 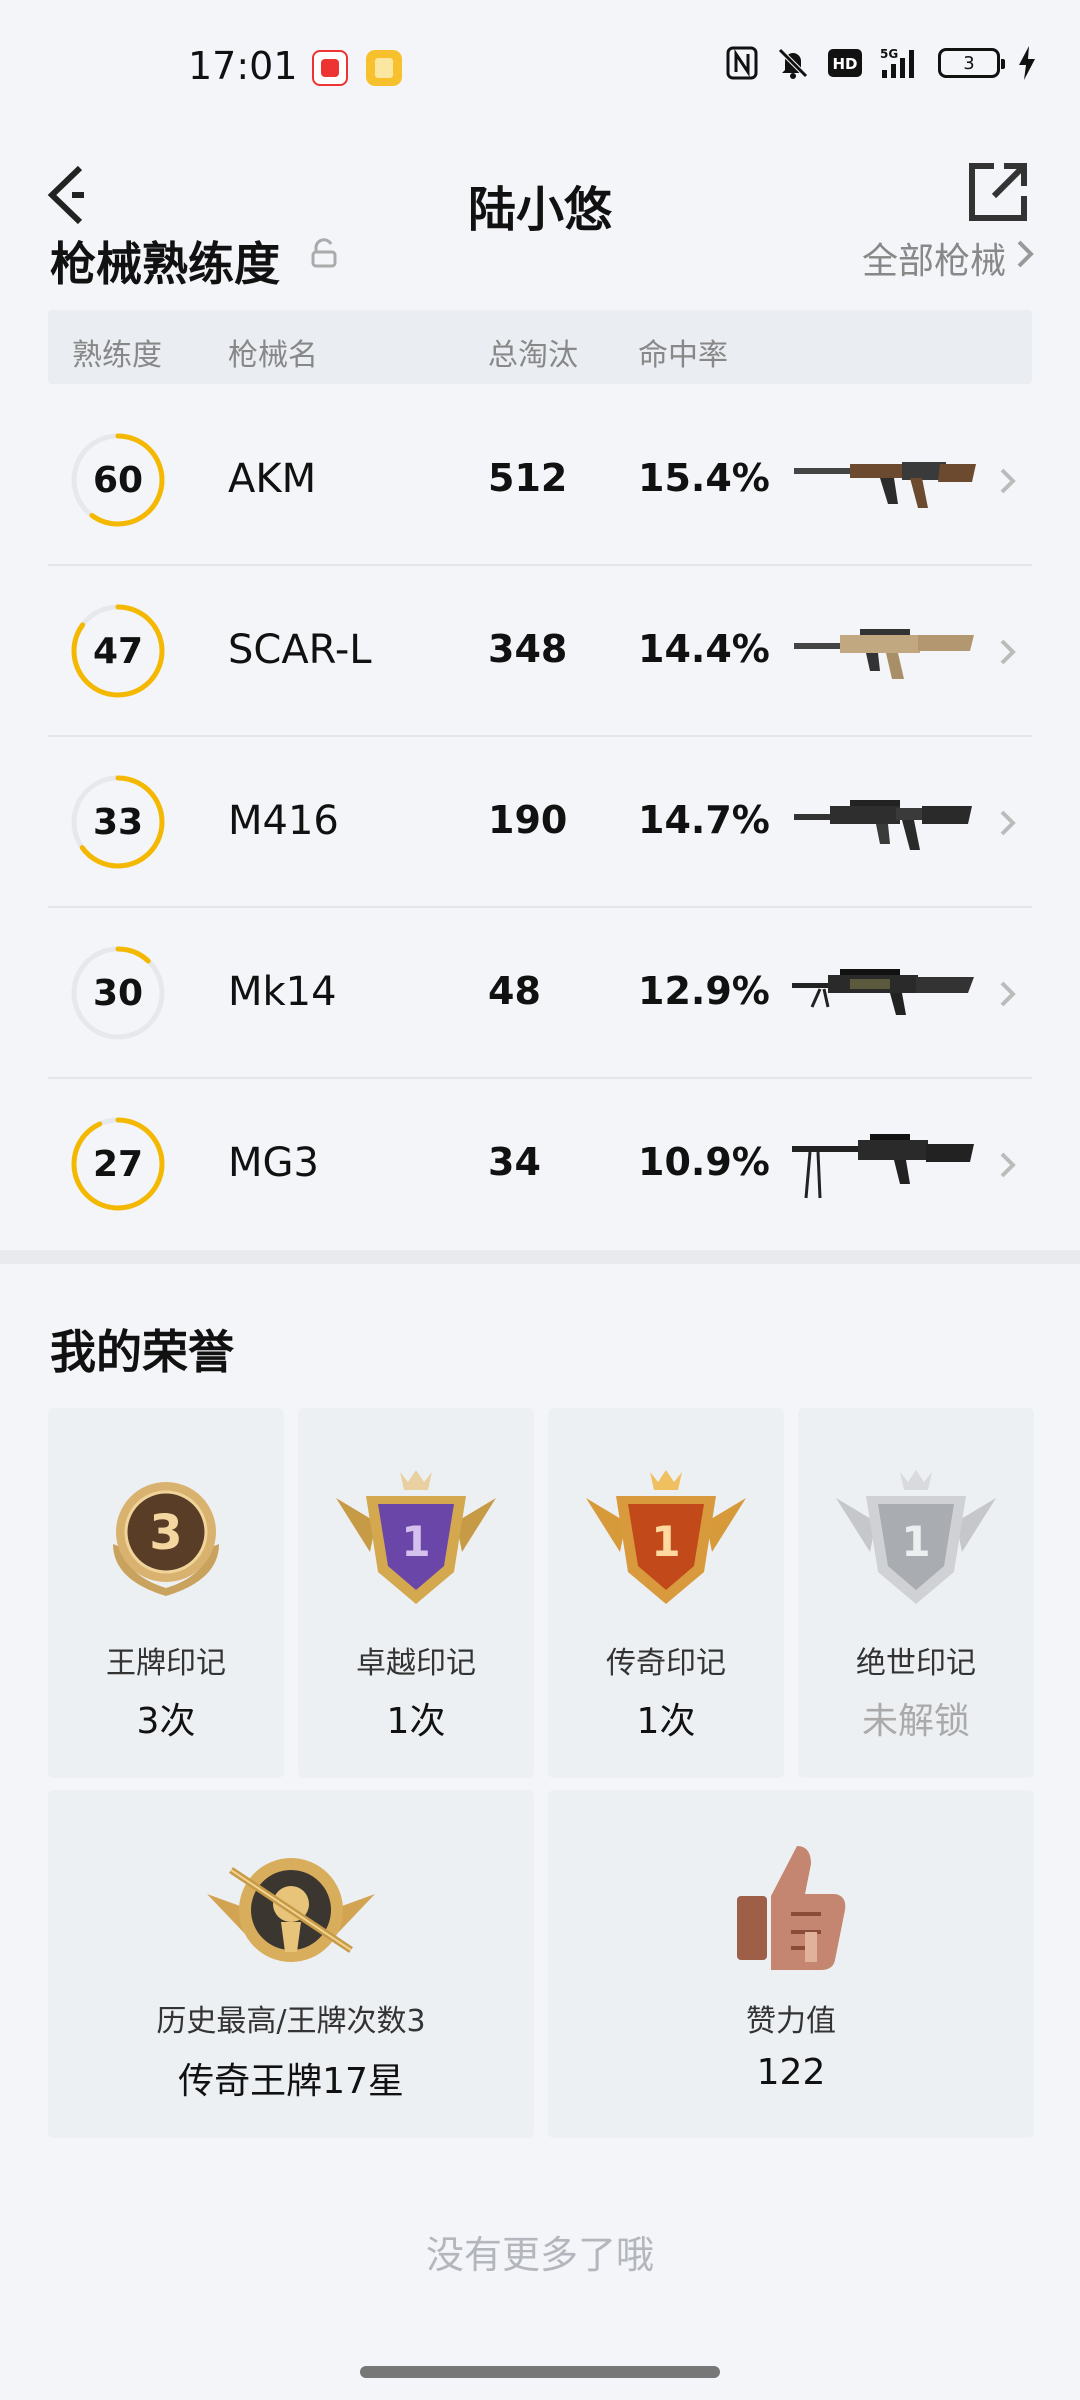 I want to click on honor-label: 绝世印记, so click(x=916, y=1663).